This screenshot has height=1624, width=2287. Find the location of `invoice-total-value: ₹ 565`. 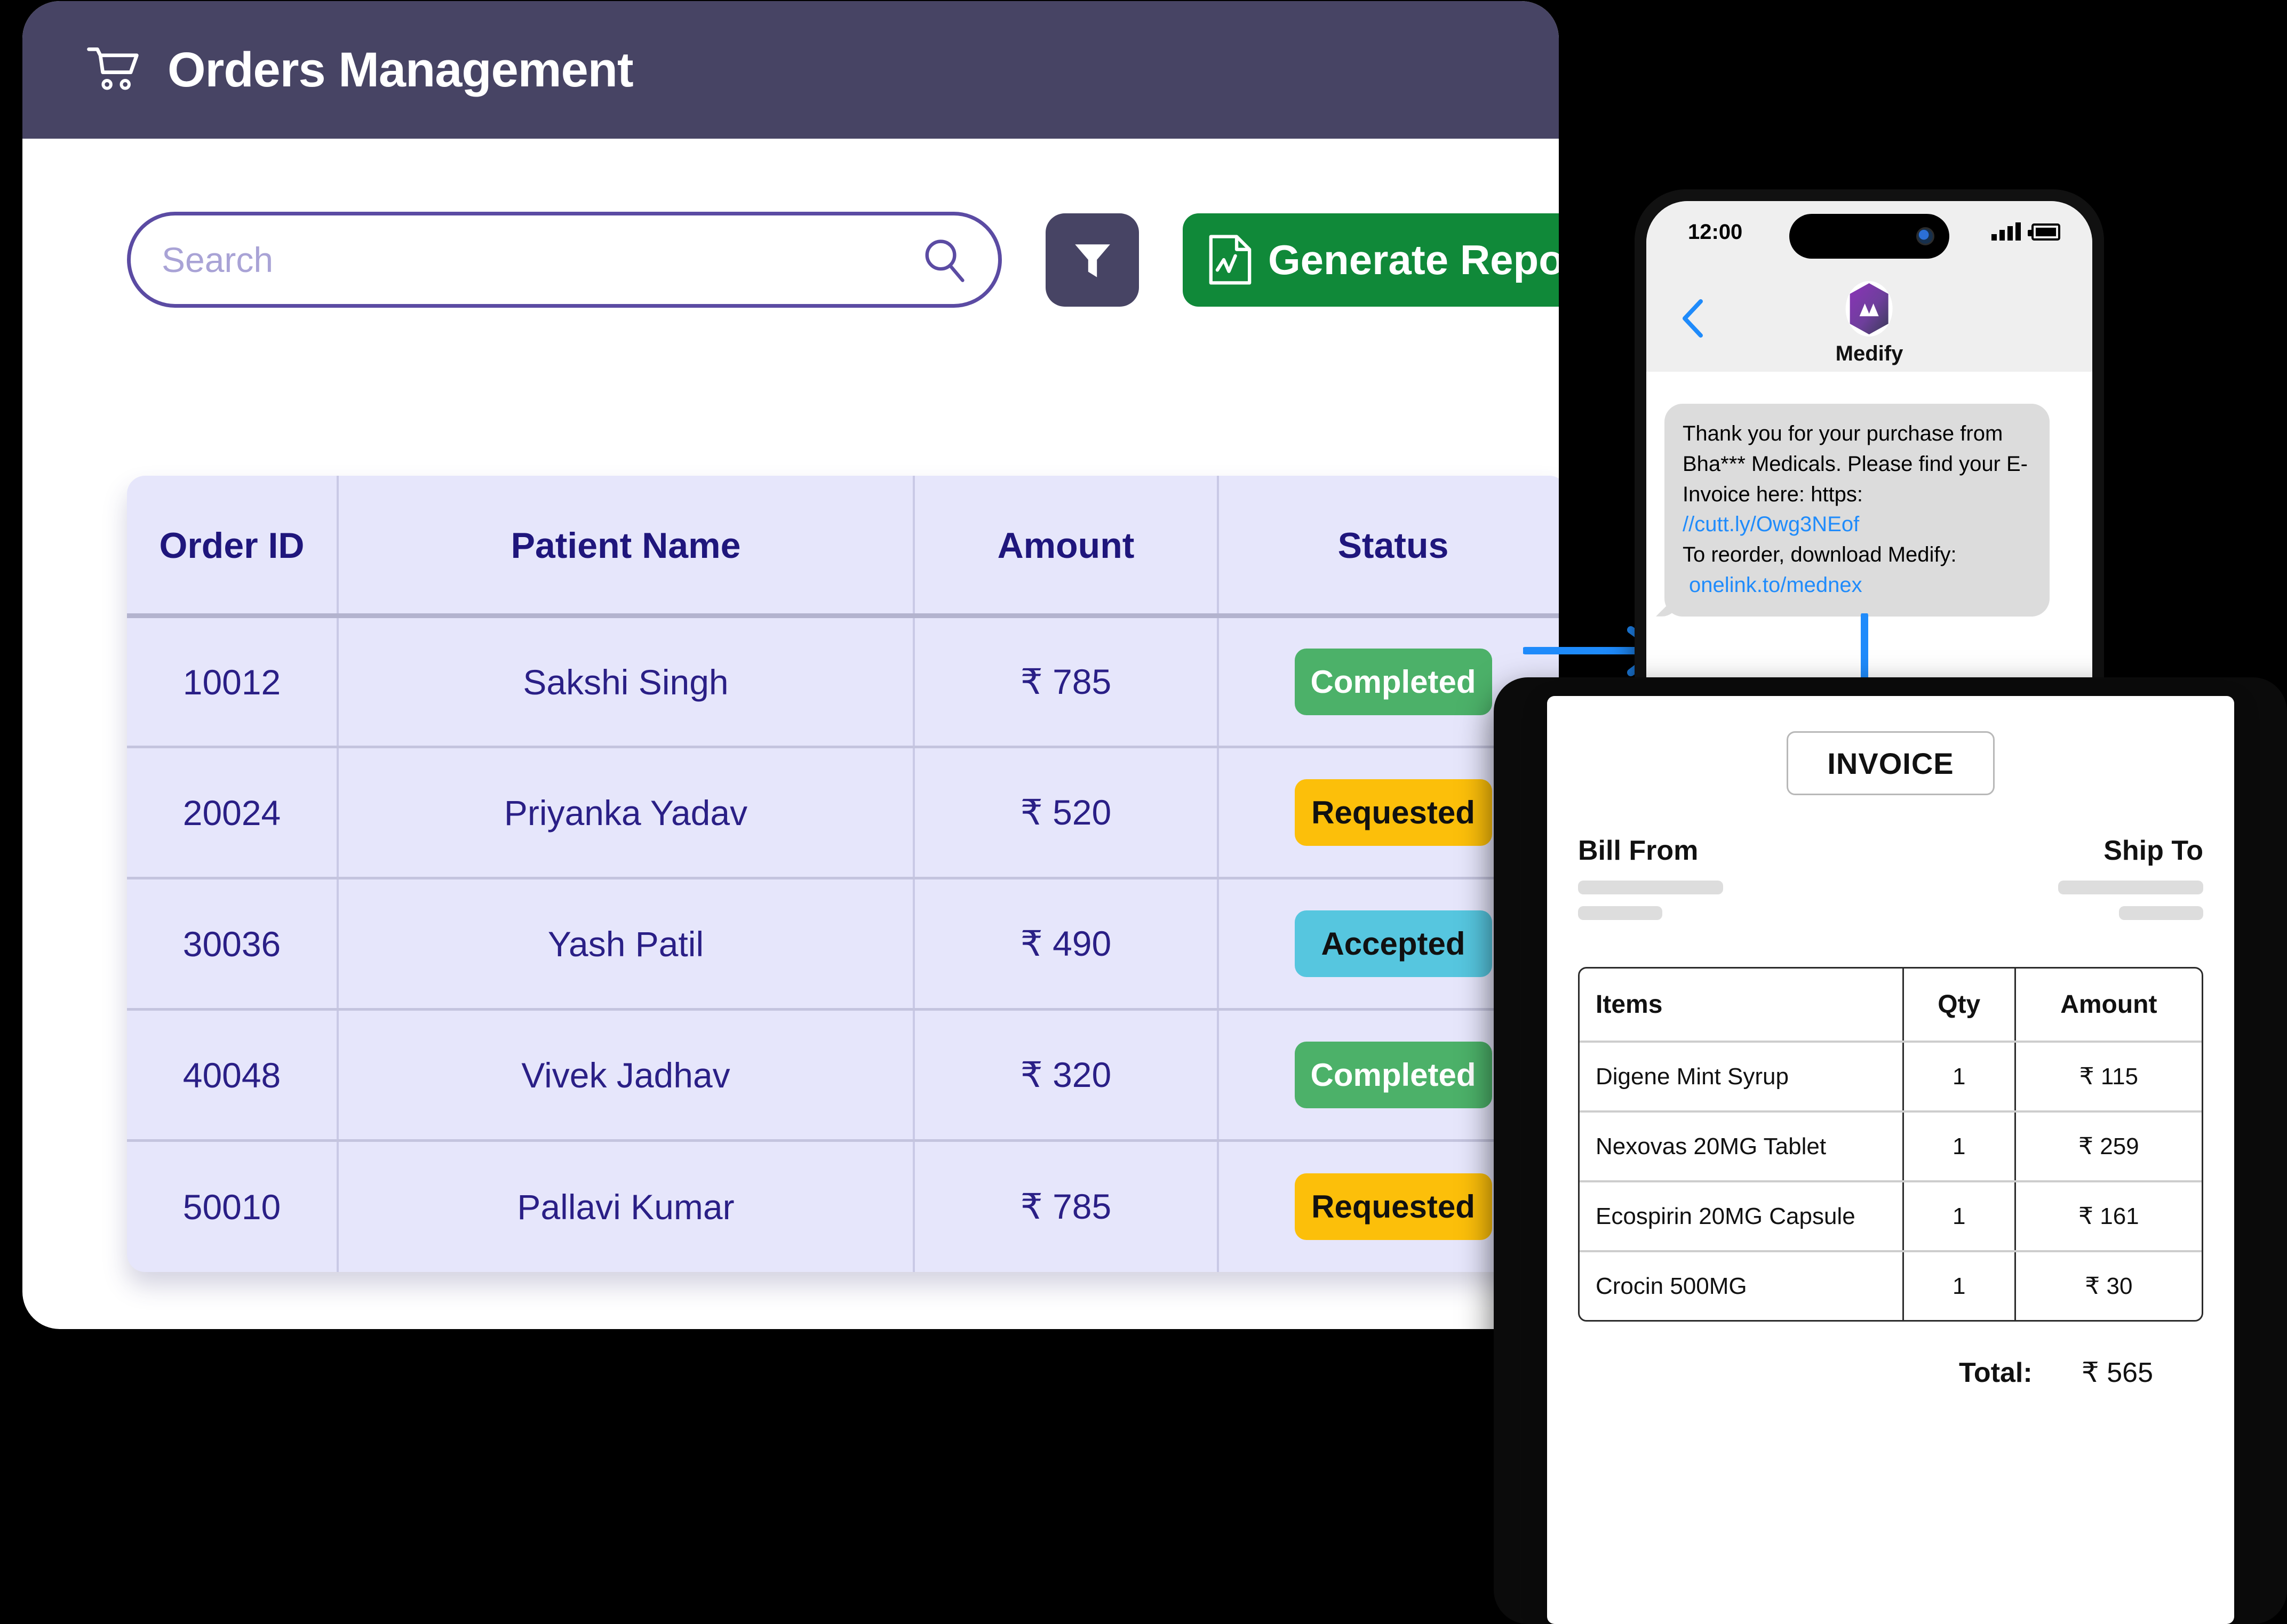

invoice-total-value: ₹ 565 is located at coordinates (2117, 1372).